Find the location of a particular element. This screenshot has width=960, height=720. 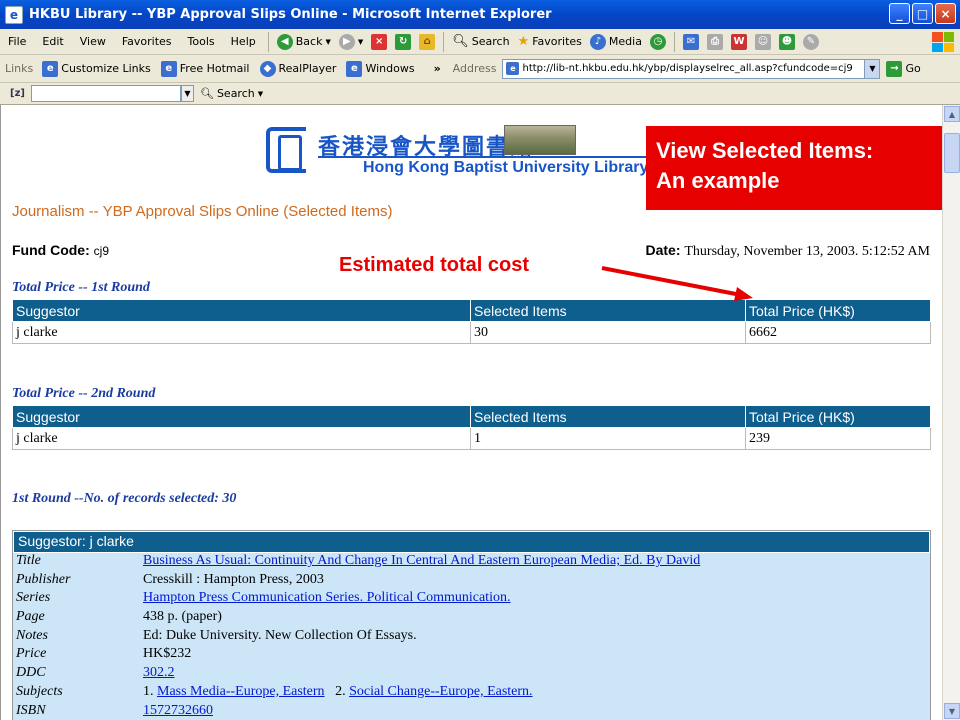

messenger-icon: ☻ is located at coordinates (786, 41).